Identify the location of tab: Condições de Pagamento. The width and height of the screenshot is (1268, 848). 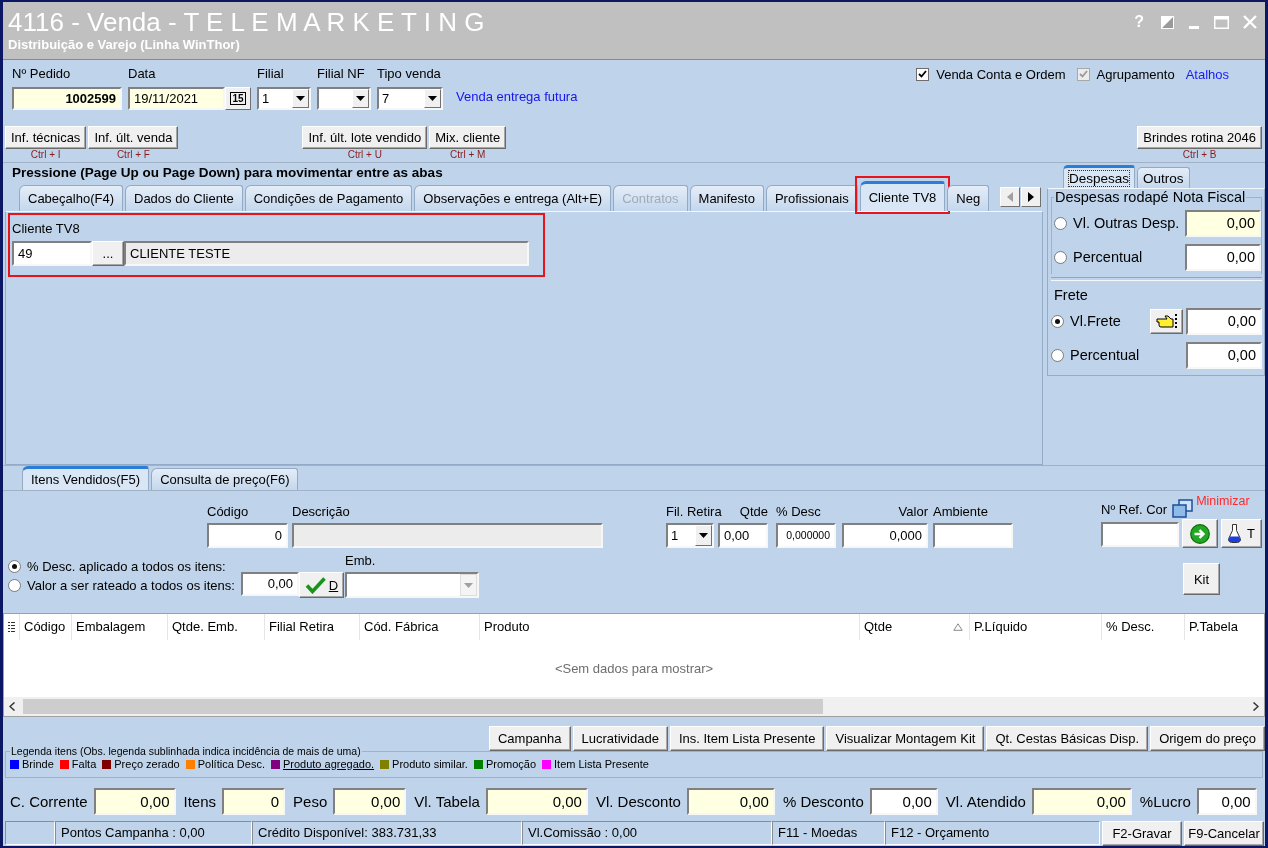
(328, 198).